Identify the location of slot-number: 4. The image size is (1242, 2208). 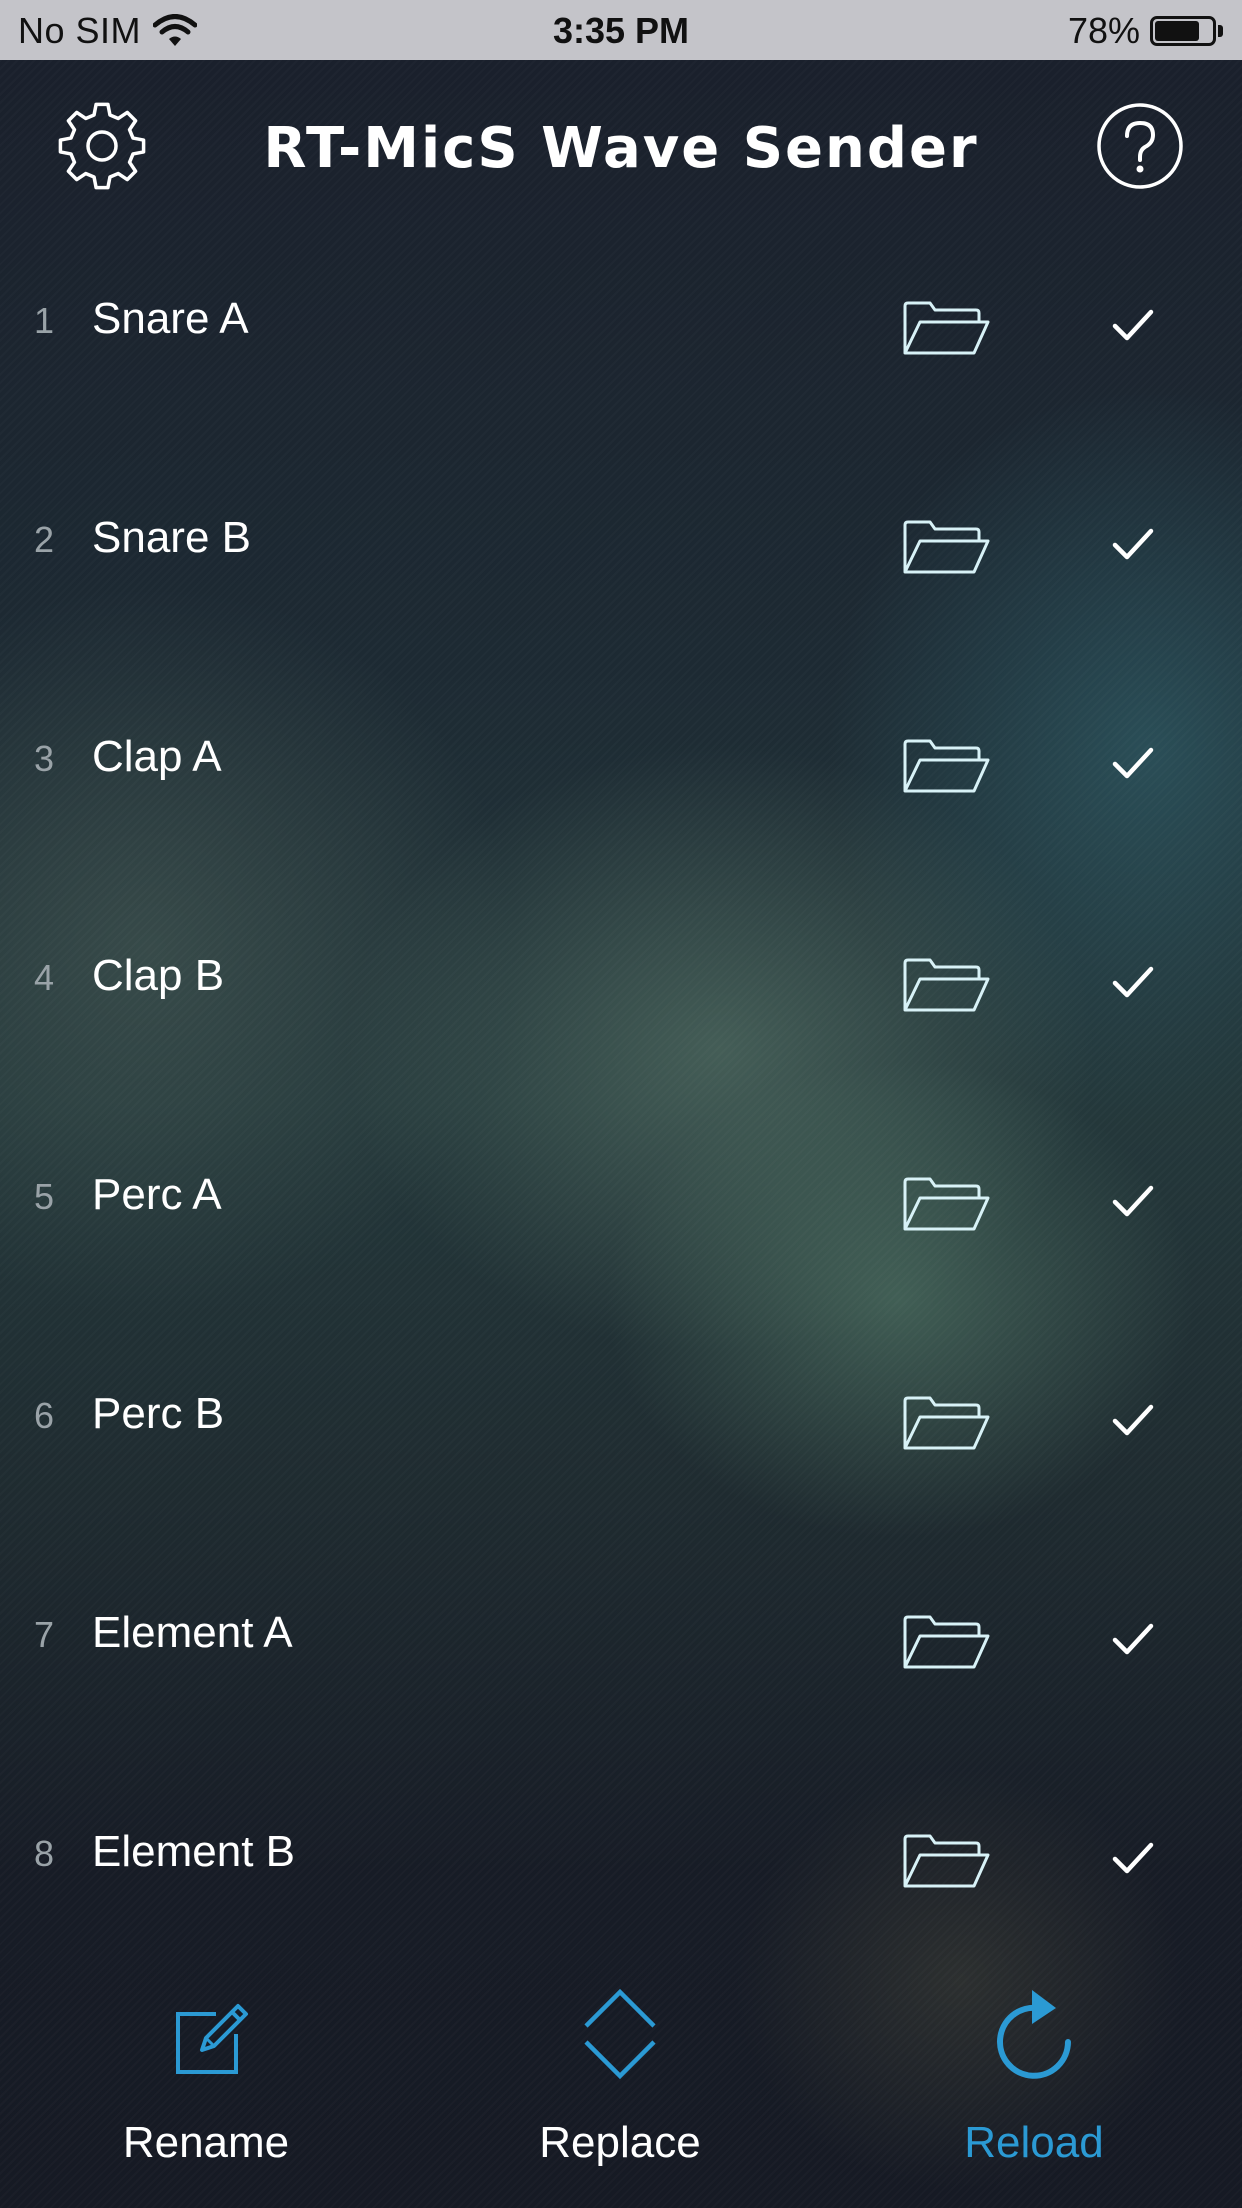
(44, 977).